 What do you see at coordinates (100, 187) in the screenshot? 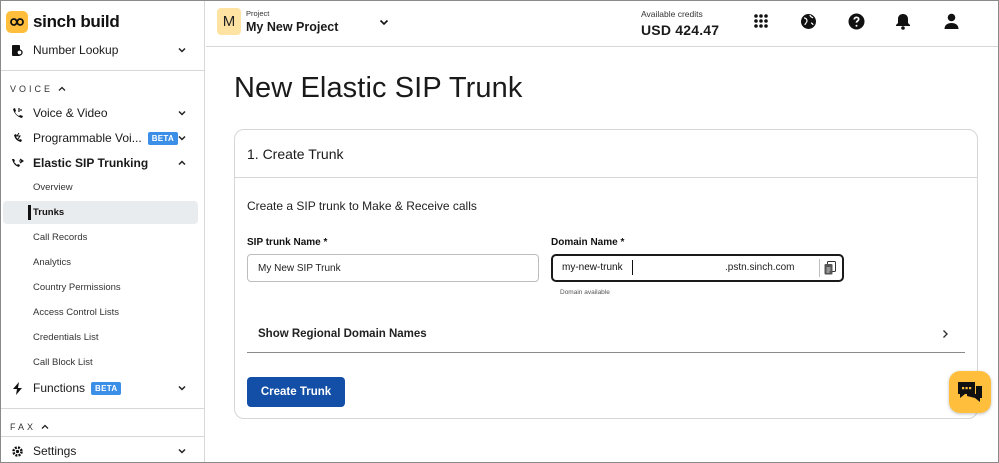
I see `sidebar-subitem-overview: Overview` at bounding box center [100, 187].